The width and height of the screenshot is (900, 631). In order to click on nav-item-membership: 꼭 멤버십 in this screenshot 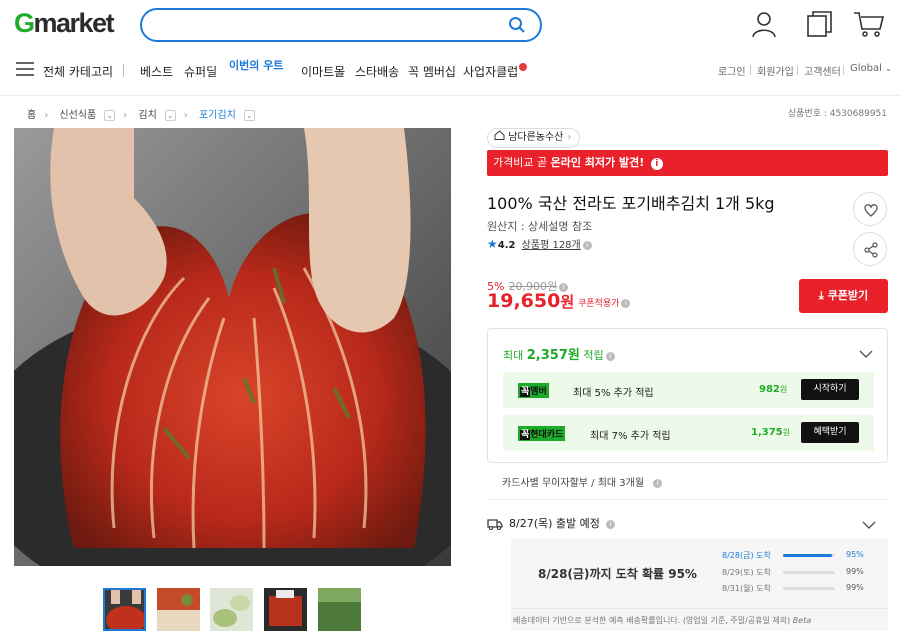, I will do `click(432, 71)`.